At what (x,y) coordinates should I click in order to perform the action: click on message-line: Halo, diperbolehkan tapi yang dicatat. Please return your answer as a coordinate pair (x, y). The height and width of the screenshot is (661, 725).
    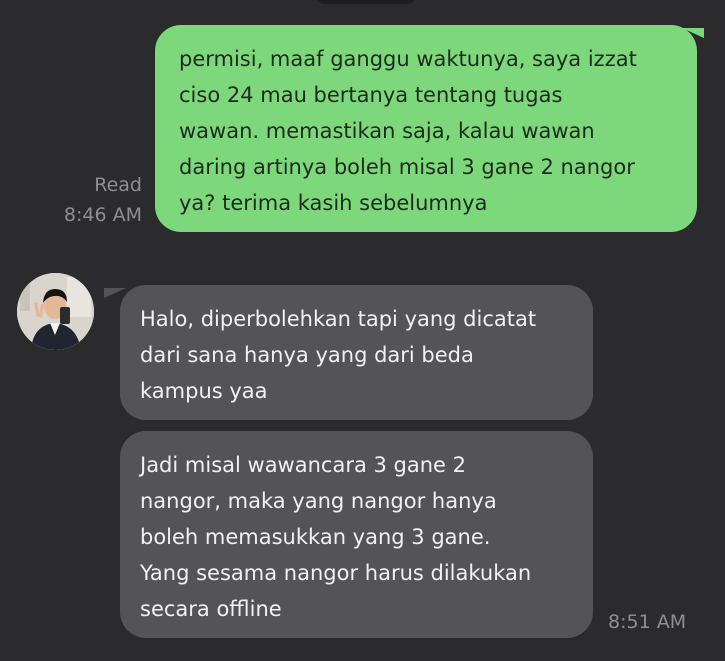
    Looking at the image, I should click on (338, 319).